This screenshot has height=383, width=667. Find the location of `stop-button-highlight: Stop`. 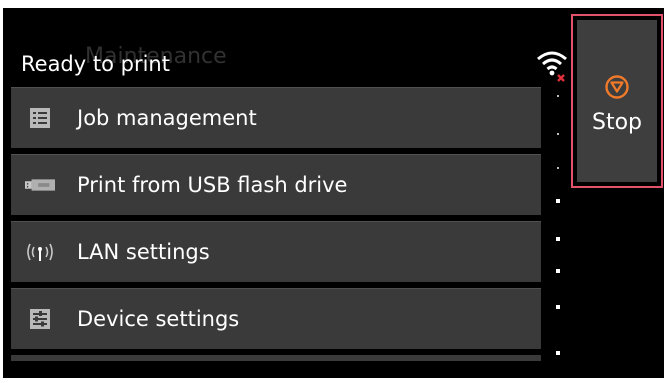

stop-button-highlight: Stop is located at coordinates (617, 101).